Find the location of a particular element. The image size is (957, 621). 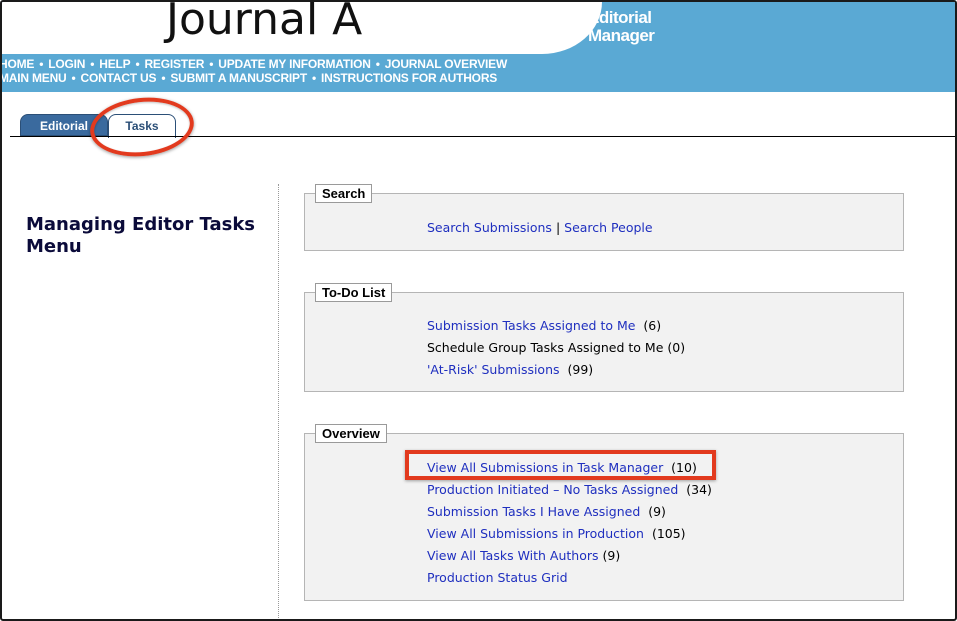

list-item: Schedule Group Tasks Assigned to Me (0) is located at coordinates (556, 347).